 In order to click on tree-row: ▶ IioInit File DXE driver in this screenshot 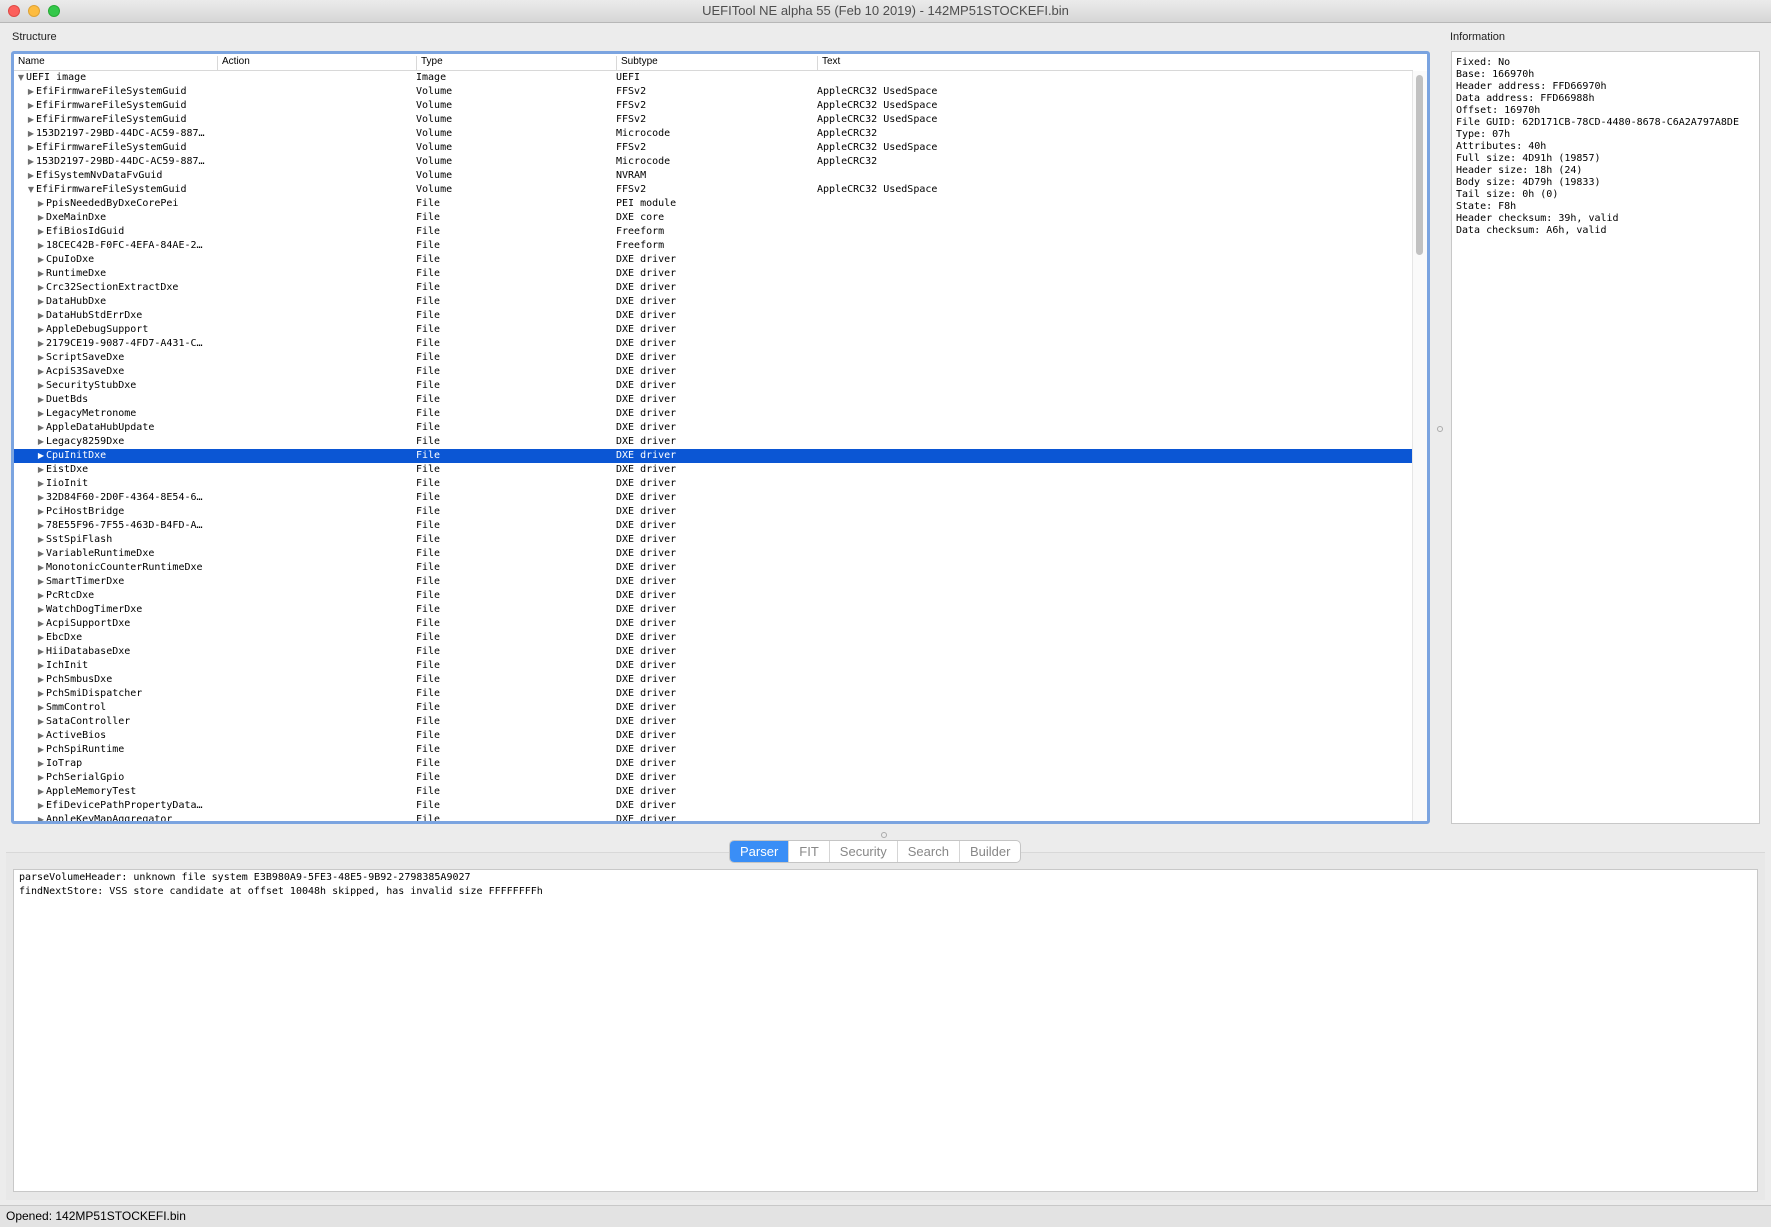, I will do `click(713, 484)`.